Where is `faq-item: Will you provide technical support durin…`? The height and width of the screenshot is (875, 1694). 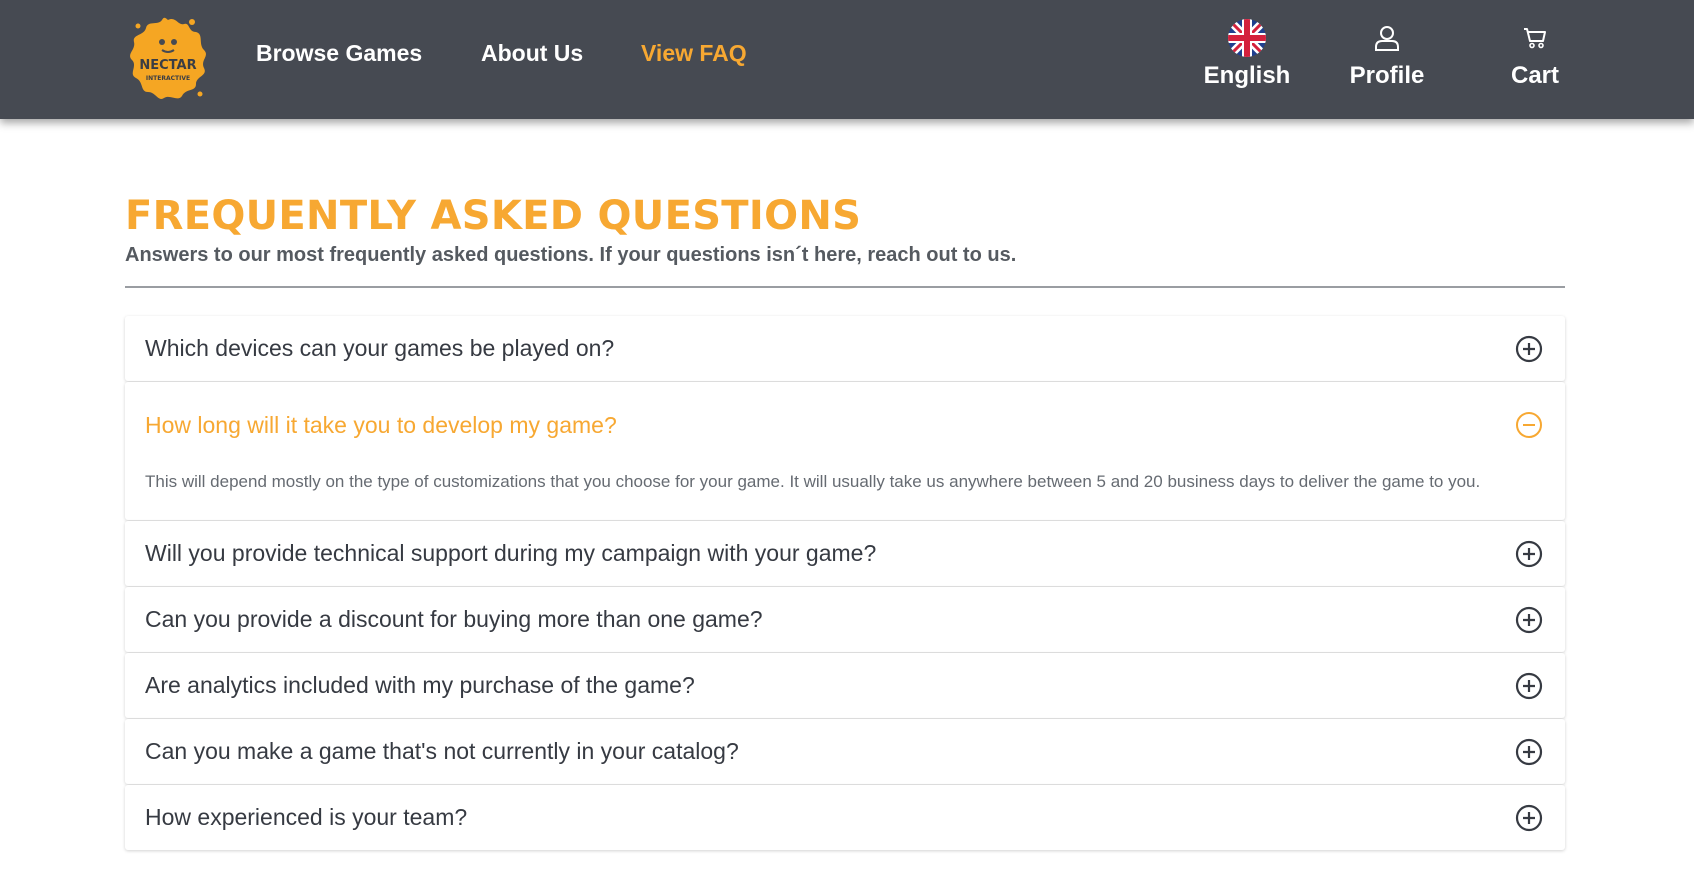
faq-item: Will you provide technical support durin… is located at coordinates (845, 553).